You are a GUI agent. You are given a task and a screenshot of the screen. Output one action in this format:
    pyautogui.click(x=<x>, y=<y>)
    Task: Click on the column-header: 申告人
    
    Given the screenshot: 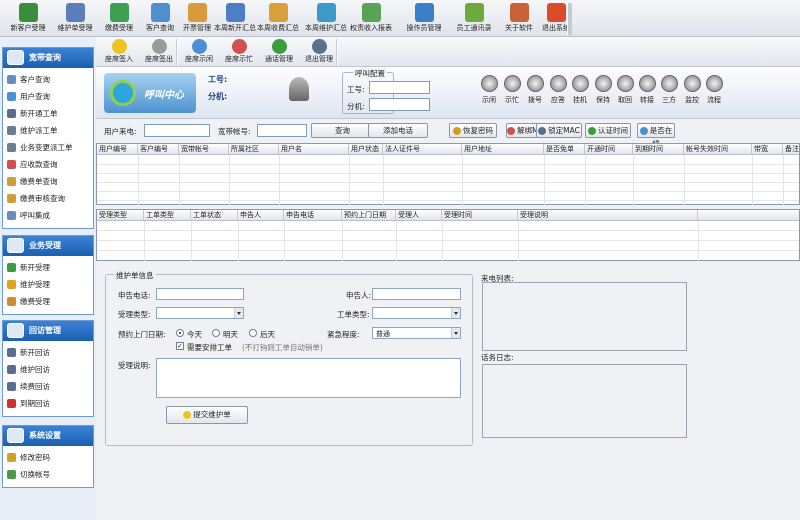 What is the action you would take?
    pyautogui.click(x=261, y=215)
    